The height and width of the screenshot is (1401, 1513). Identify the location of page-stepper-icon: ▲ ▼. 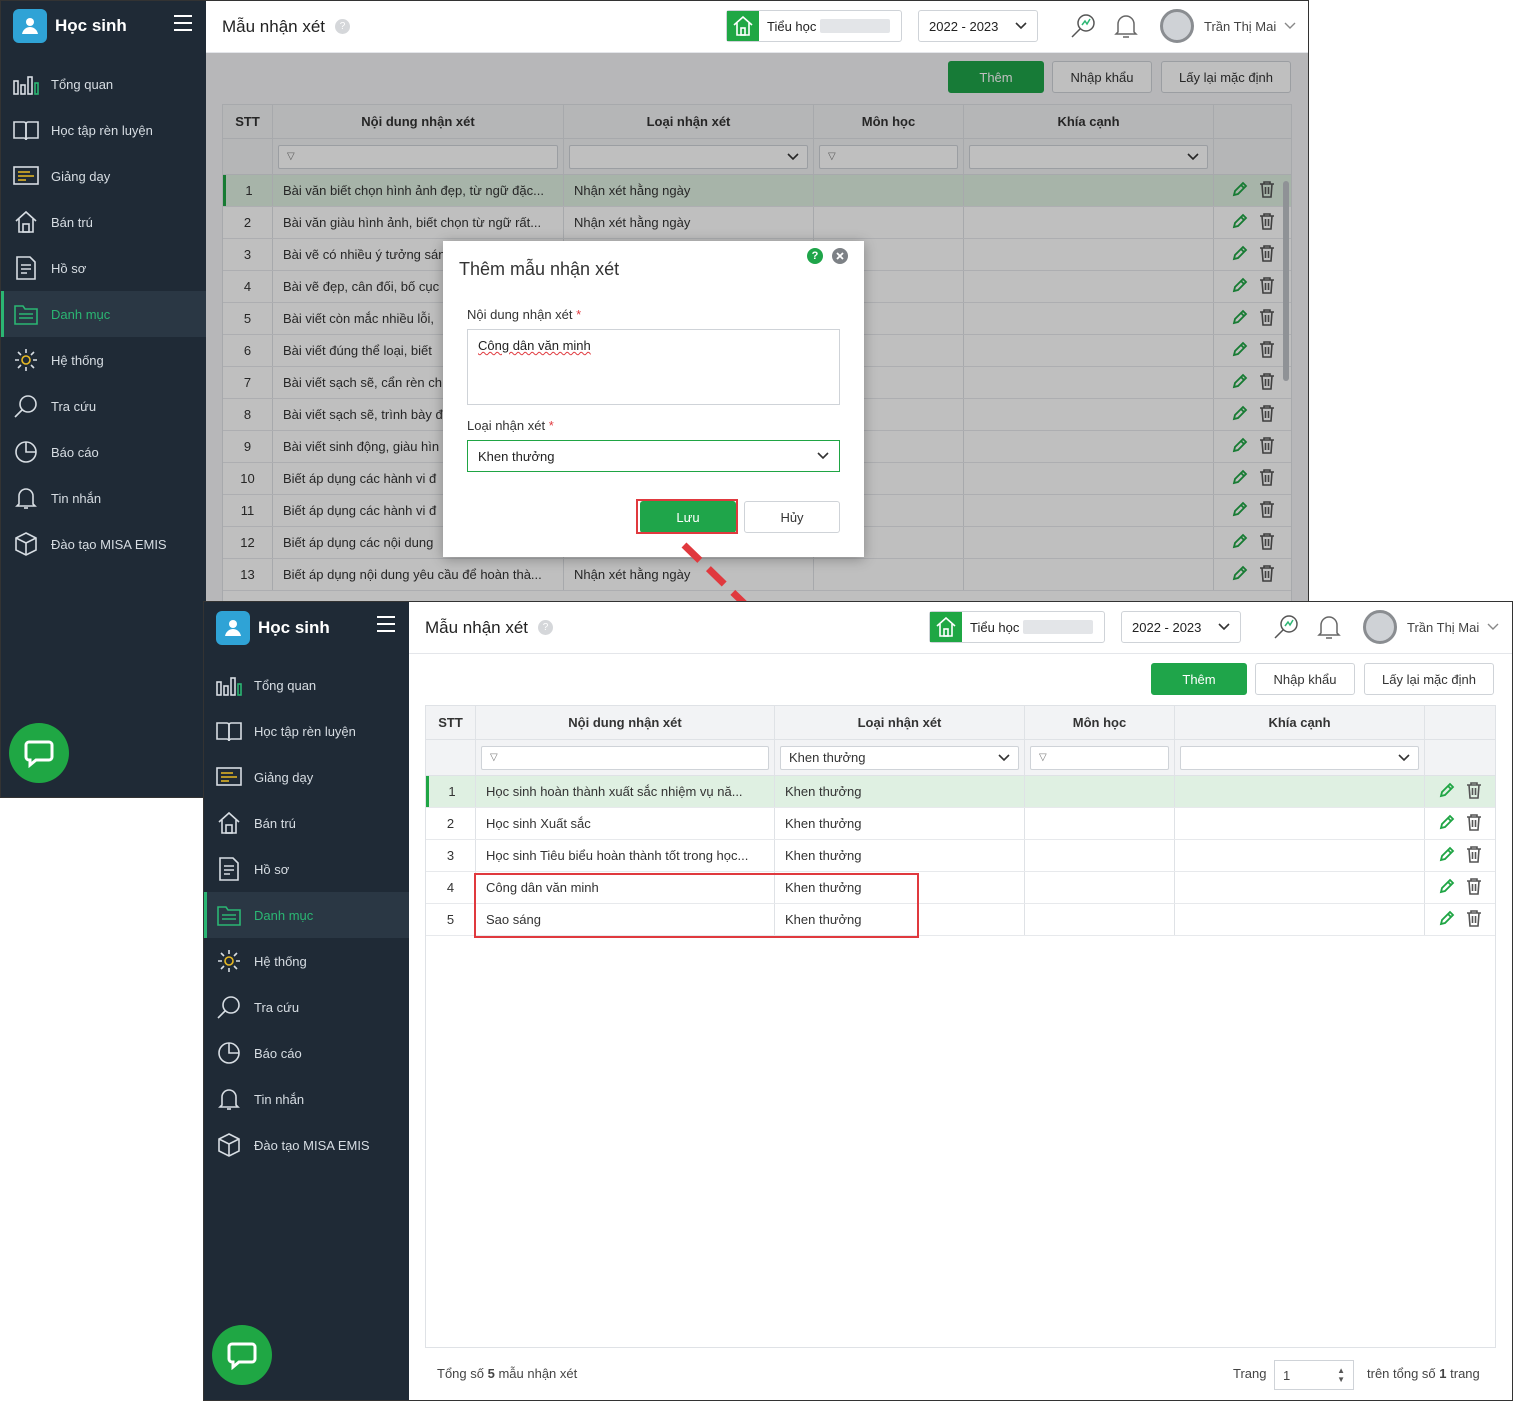
(1341, 1375).